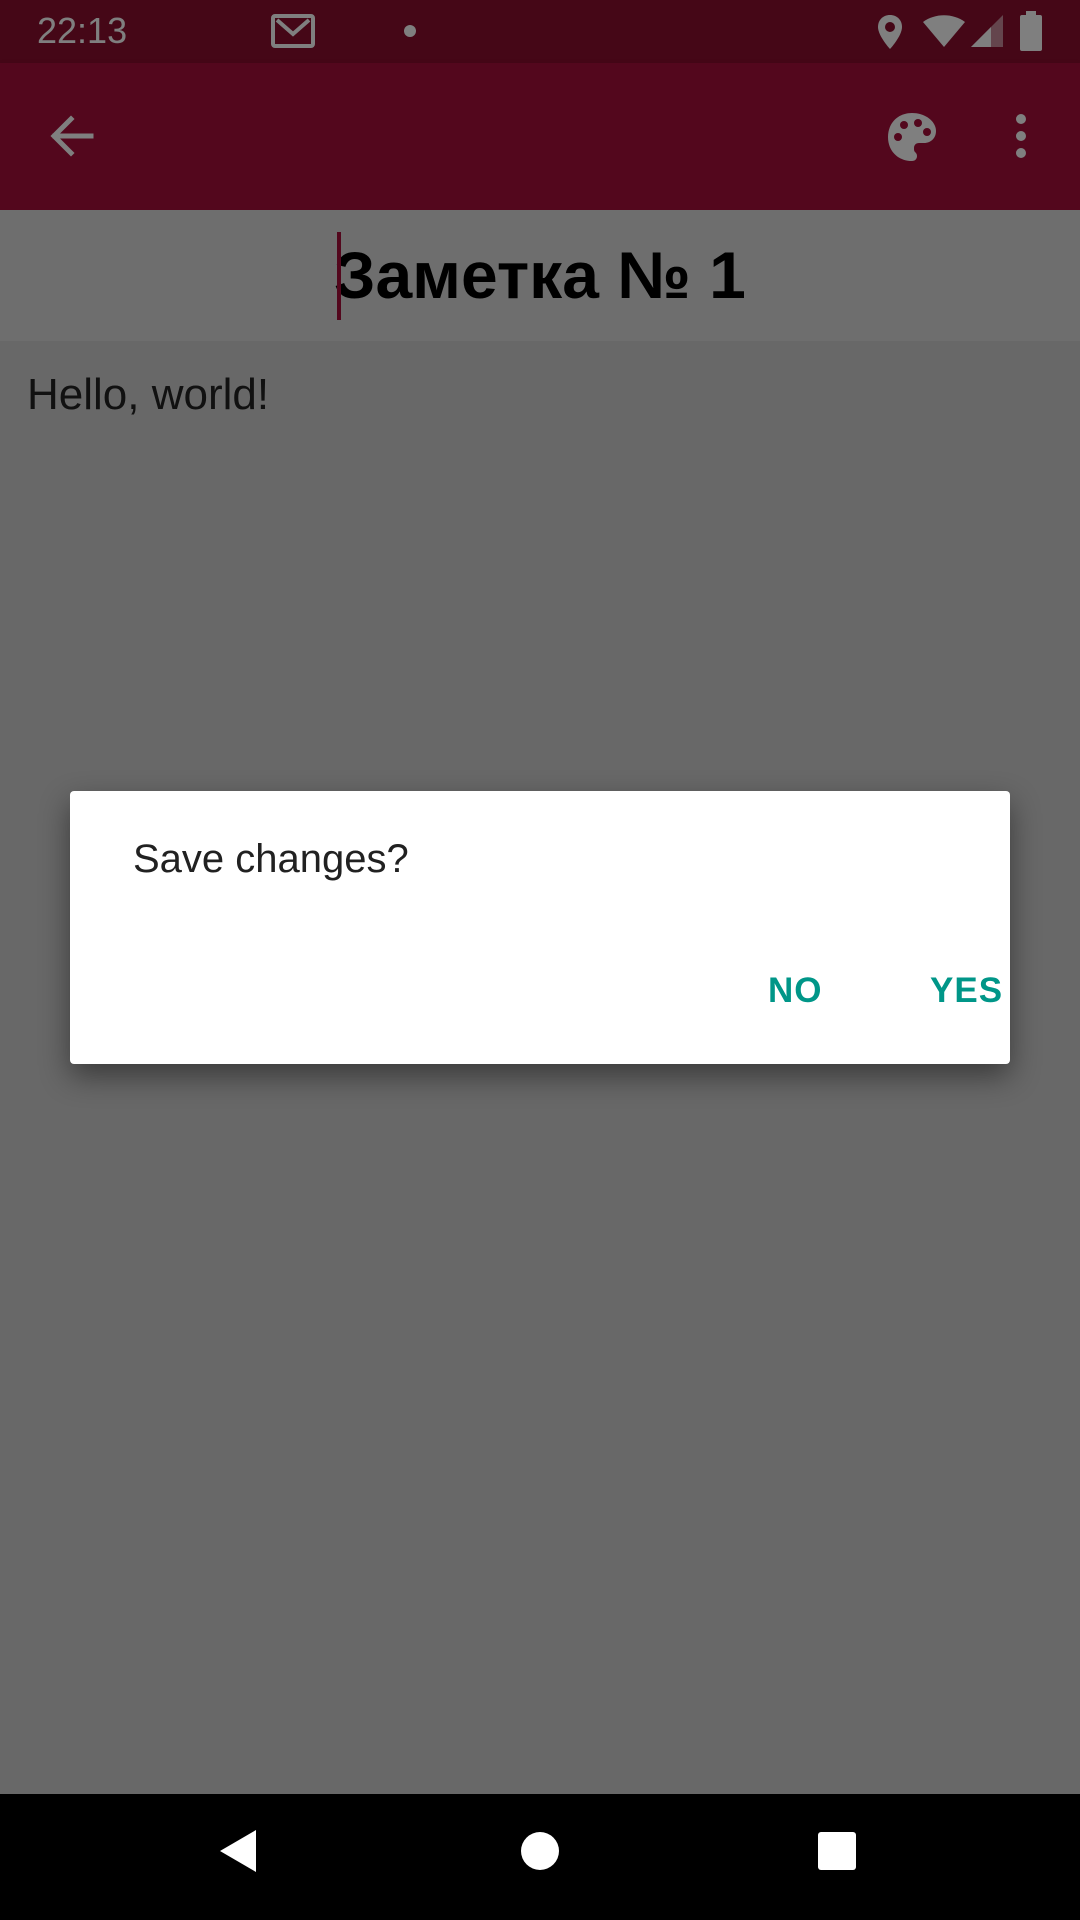  Describe the element at coordinates (966, 991) in the screenshot. I see `yes-button: YES` at that location.